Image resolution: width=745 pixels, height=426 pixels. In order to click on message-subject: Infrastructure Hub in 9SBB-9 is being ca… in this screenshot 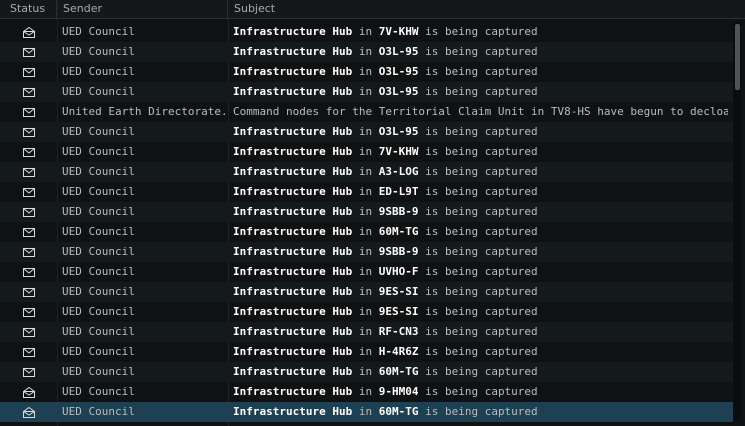, I will do `click(480, 252)`.